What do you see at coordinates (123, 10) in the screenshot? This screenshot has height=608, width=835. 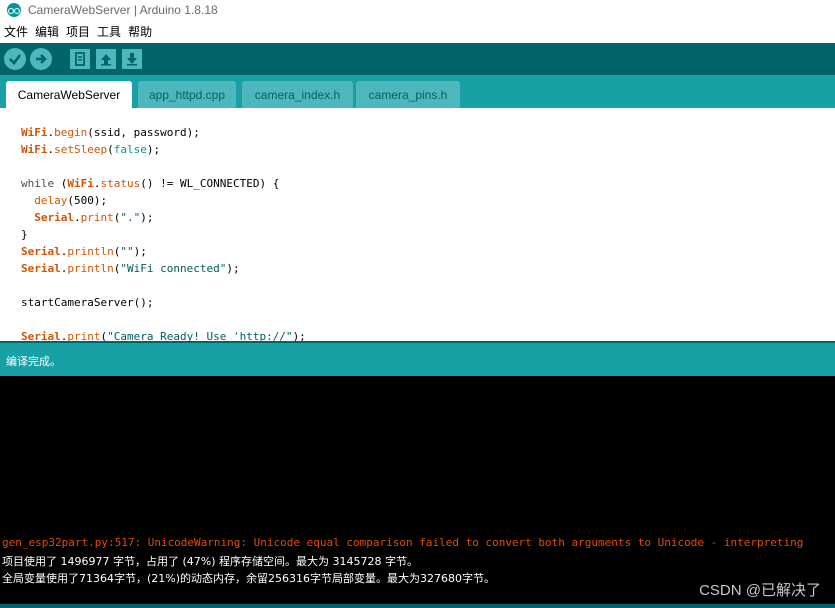 I see `window-title: CameraWebServer | Arduino 1.8.18` at bounding box center [123, 10].